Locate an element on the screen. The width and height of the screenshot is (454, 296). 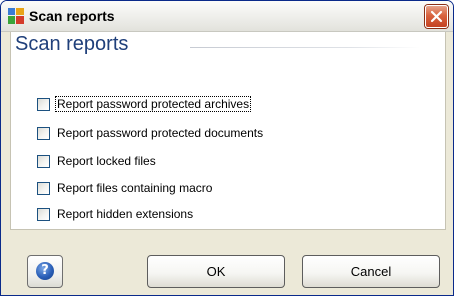
window-title: Scan reports is located at coordinates (72, 16).